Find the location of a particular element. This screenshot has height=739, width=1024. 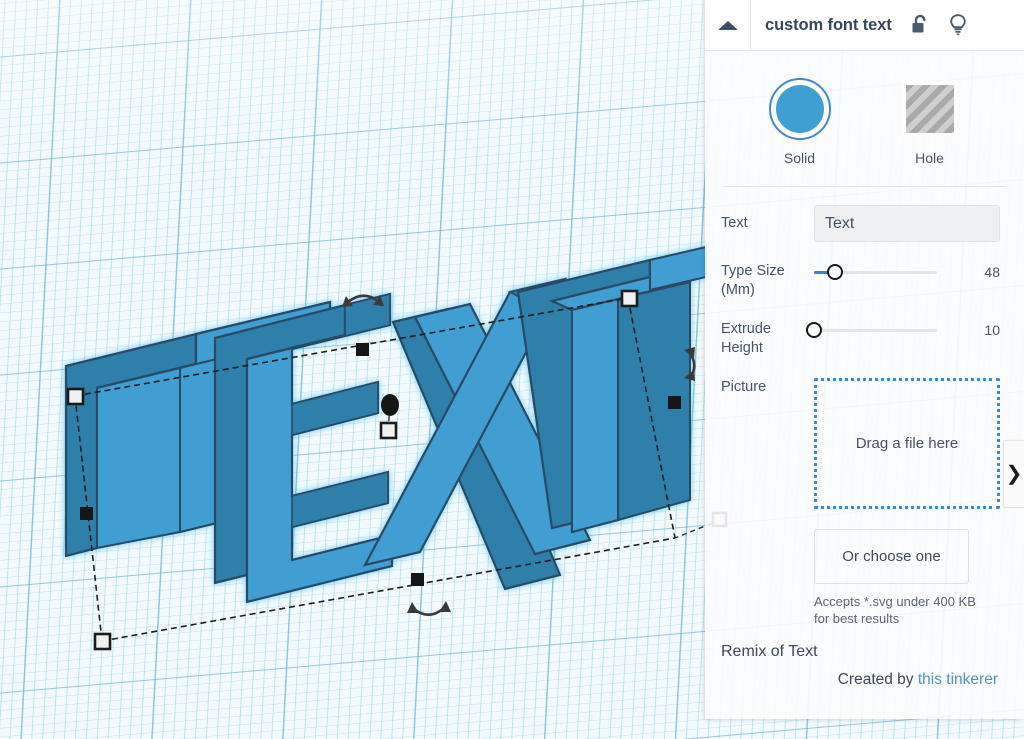

type-size-value: 48 is located at coordinates (992, 272).